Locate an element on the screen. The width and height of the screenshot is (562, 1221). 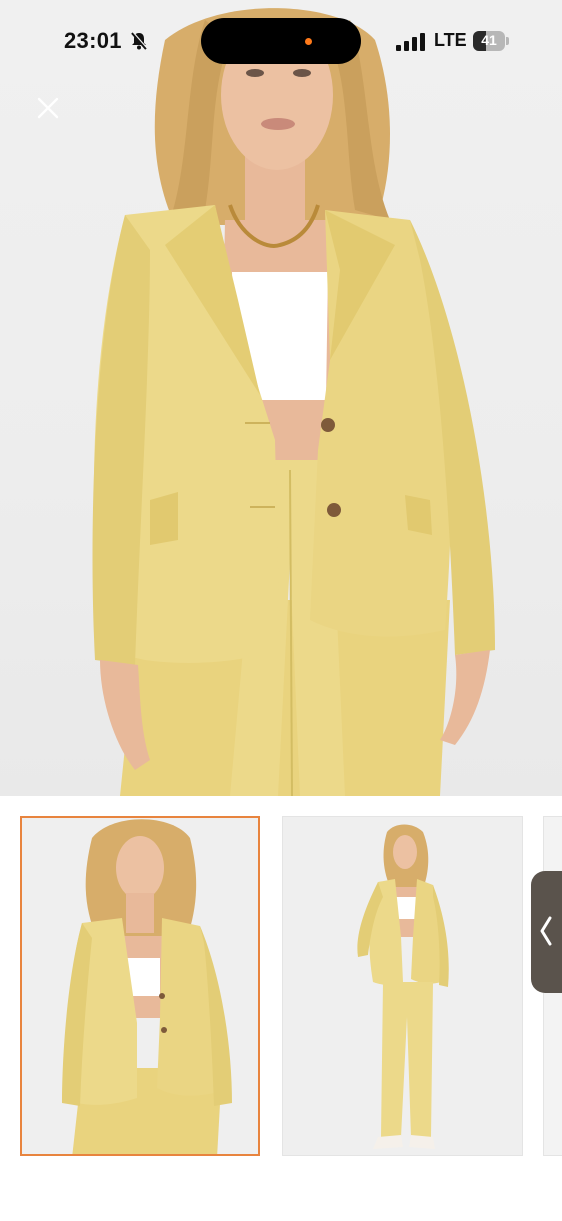
bell-slash-icon is located at coordinates (139, 40).